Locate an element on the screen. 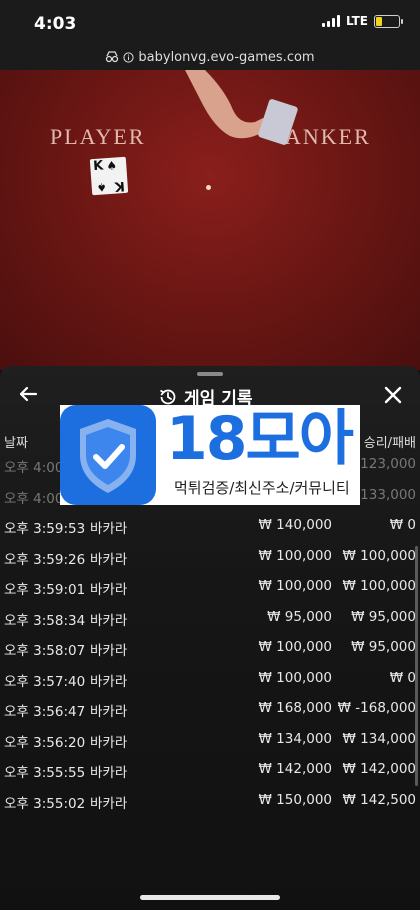 This screenshot has width=420, height=910. back-button is located at coordinates (28, 396).